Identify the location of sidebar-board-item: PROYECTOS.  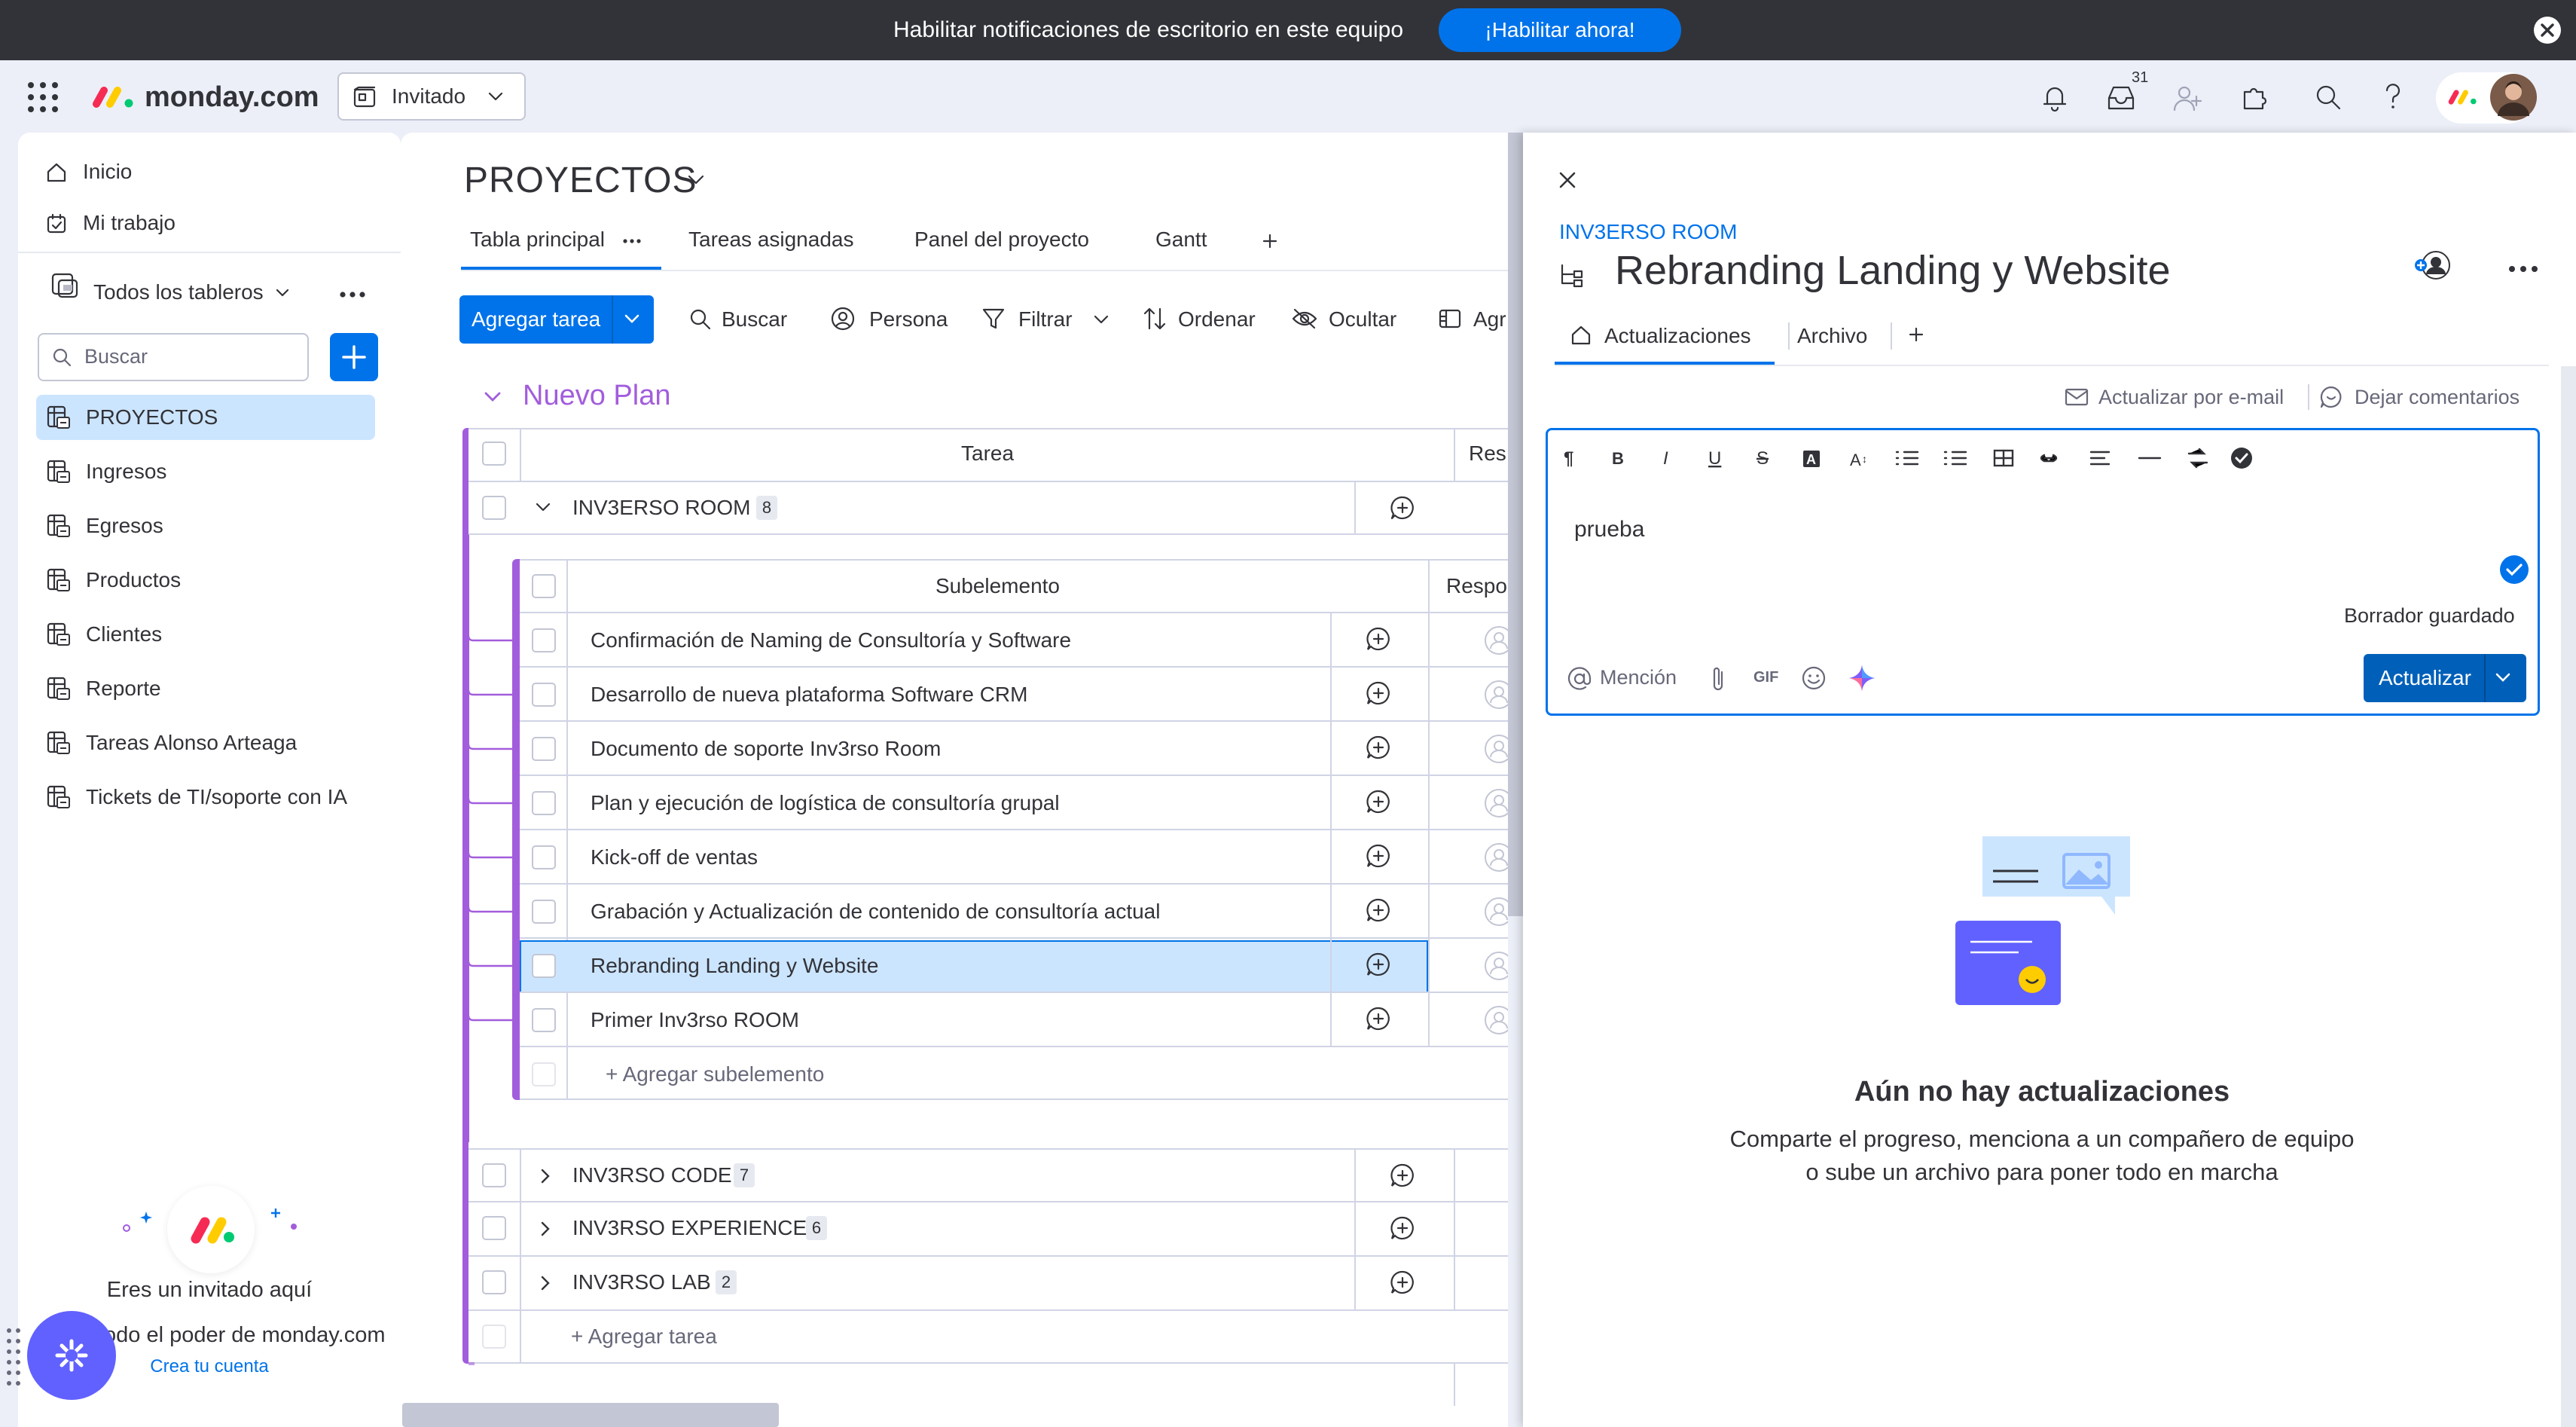
(206, 417).